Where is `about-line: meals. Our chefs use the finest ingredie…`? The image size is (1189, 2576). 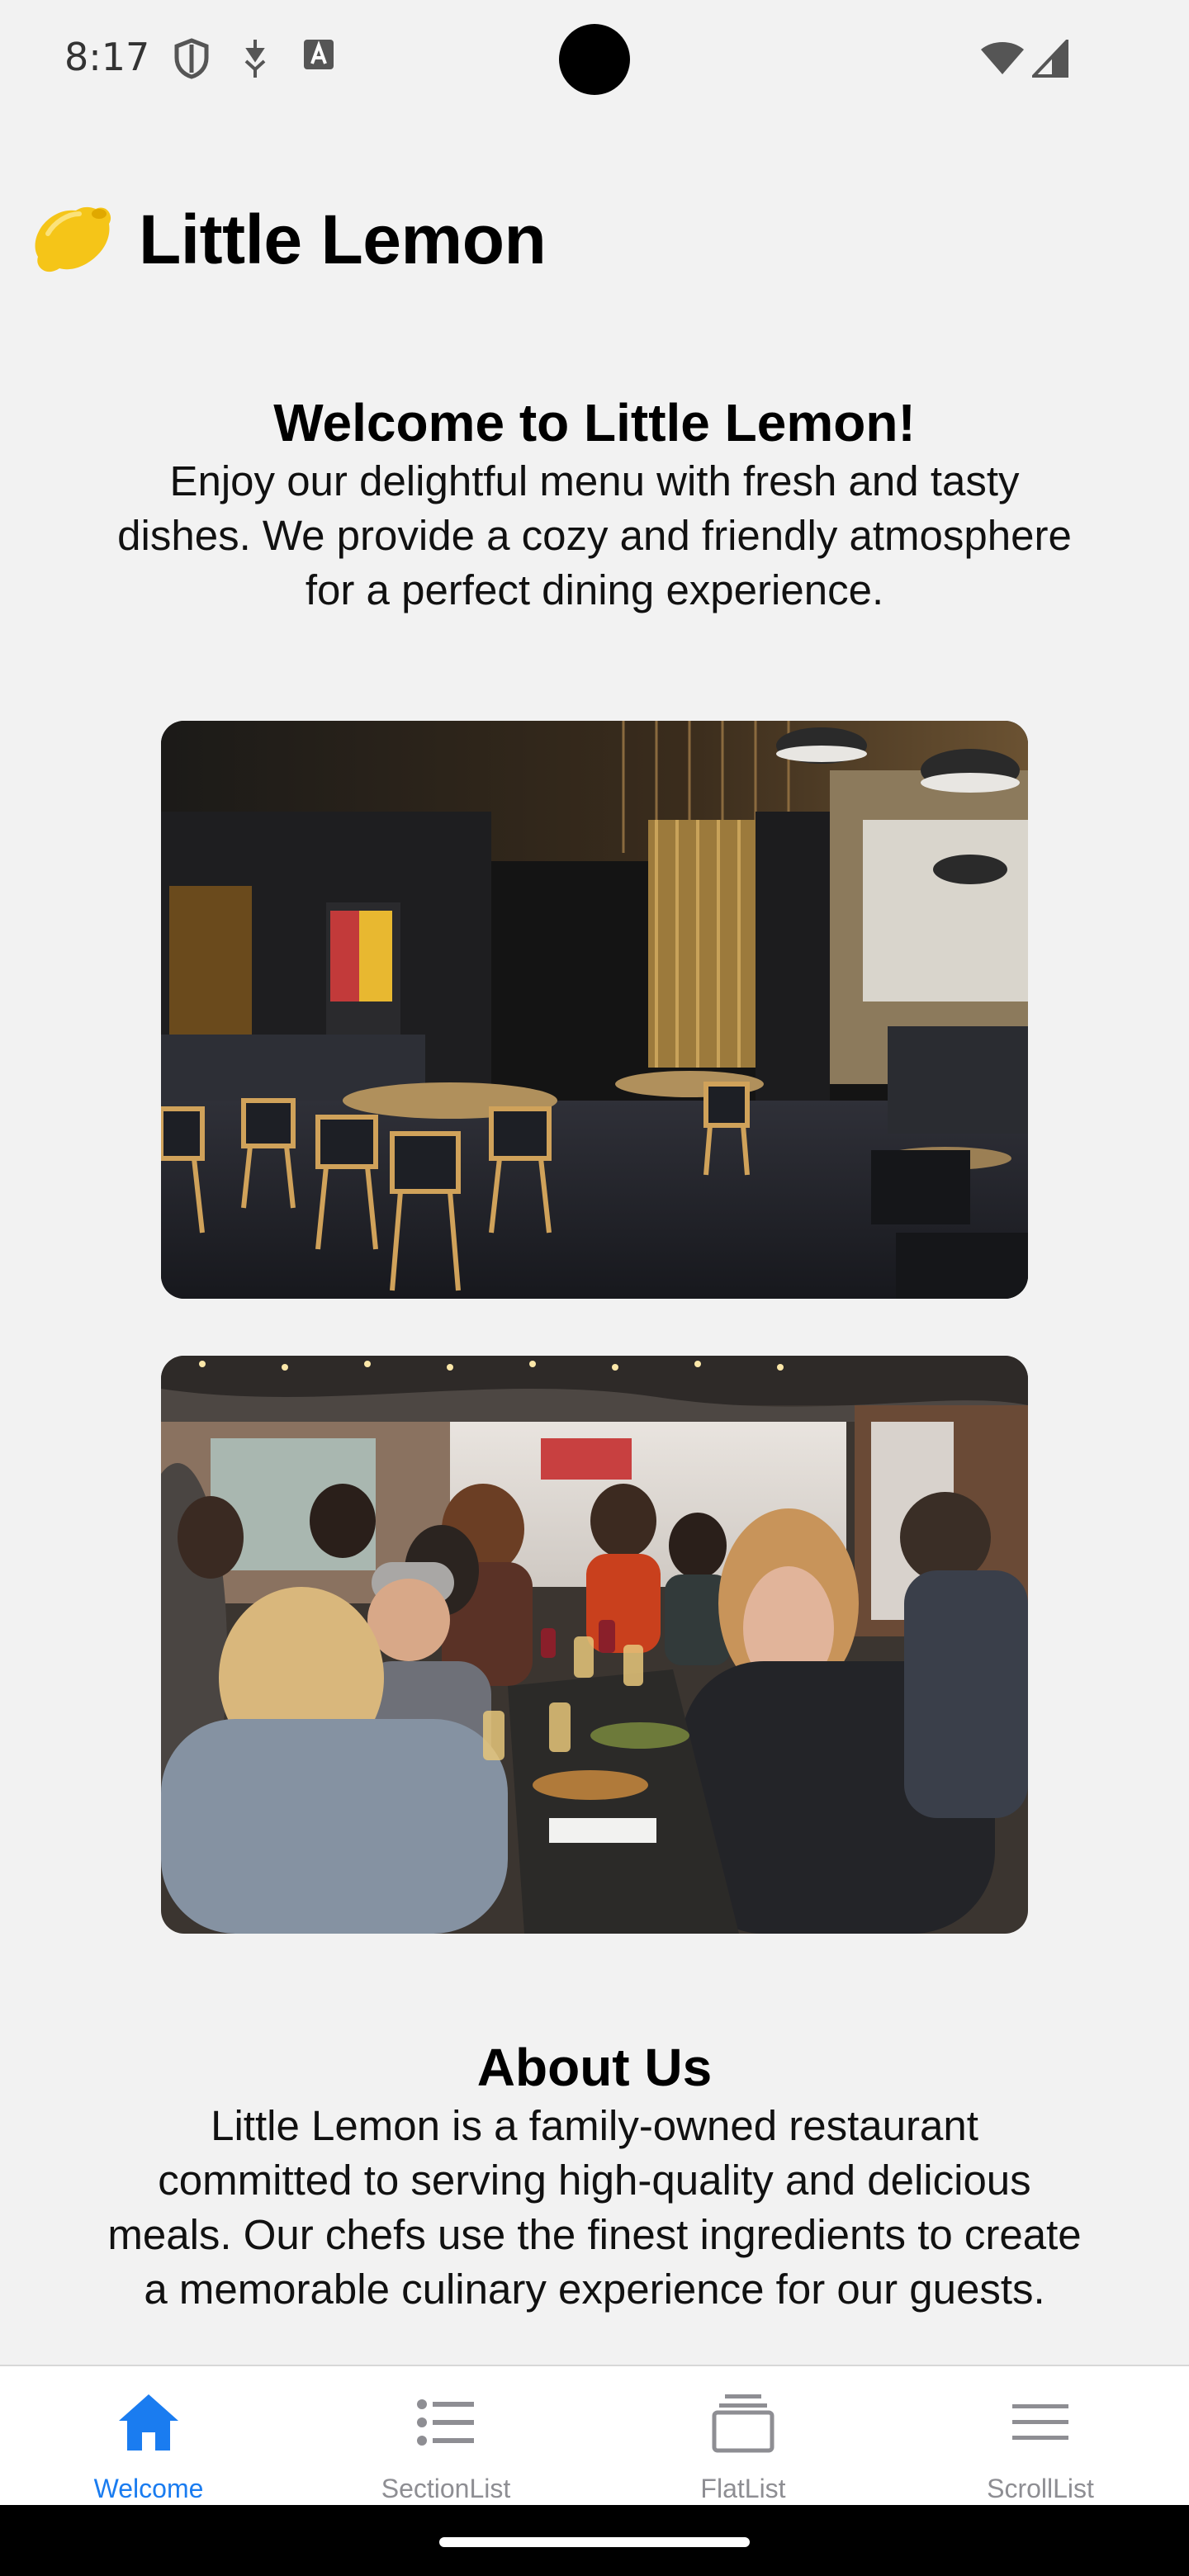 about-line: meals. Our chefs use the finest ingredie… is located at coordinates (594, 2234).